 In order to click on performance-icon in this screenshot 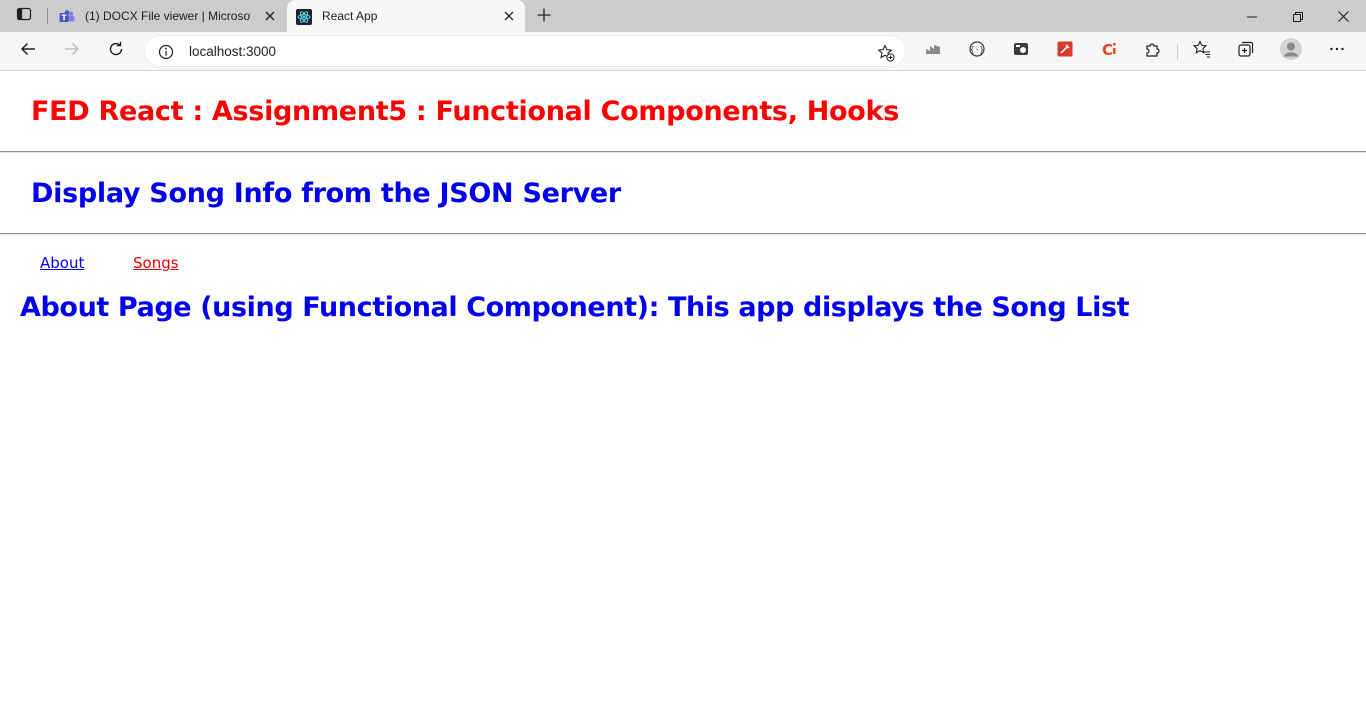, I will do `click(933, 51)`.